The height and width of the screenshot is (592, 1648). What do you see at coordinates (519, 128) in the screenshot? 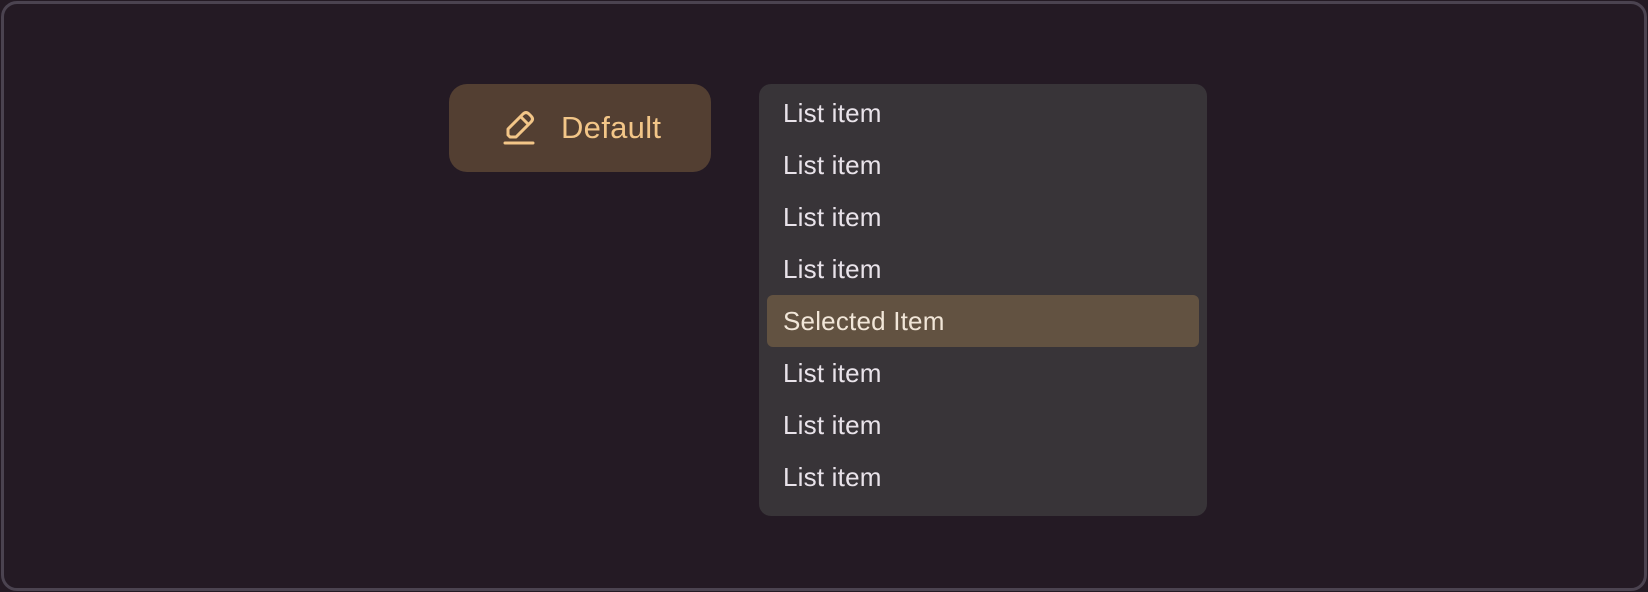
I see `pencil-icon` at bounding box center [519, 128].